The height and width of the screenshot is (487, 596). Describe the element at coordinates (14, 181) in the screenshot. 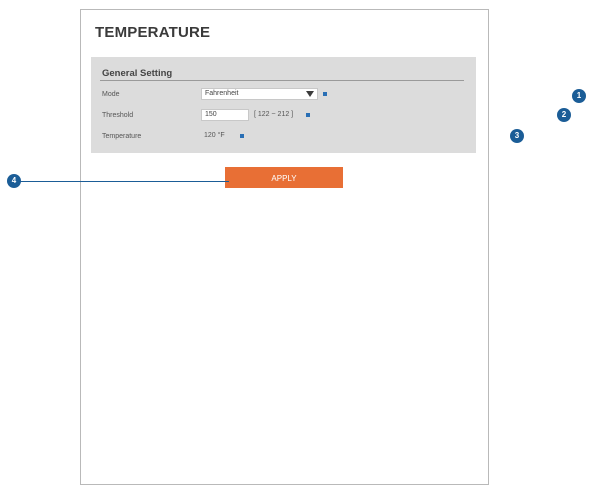

I see `callout-4-icon: 4` at that location.